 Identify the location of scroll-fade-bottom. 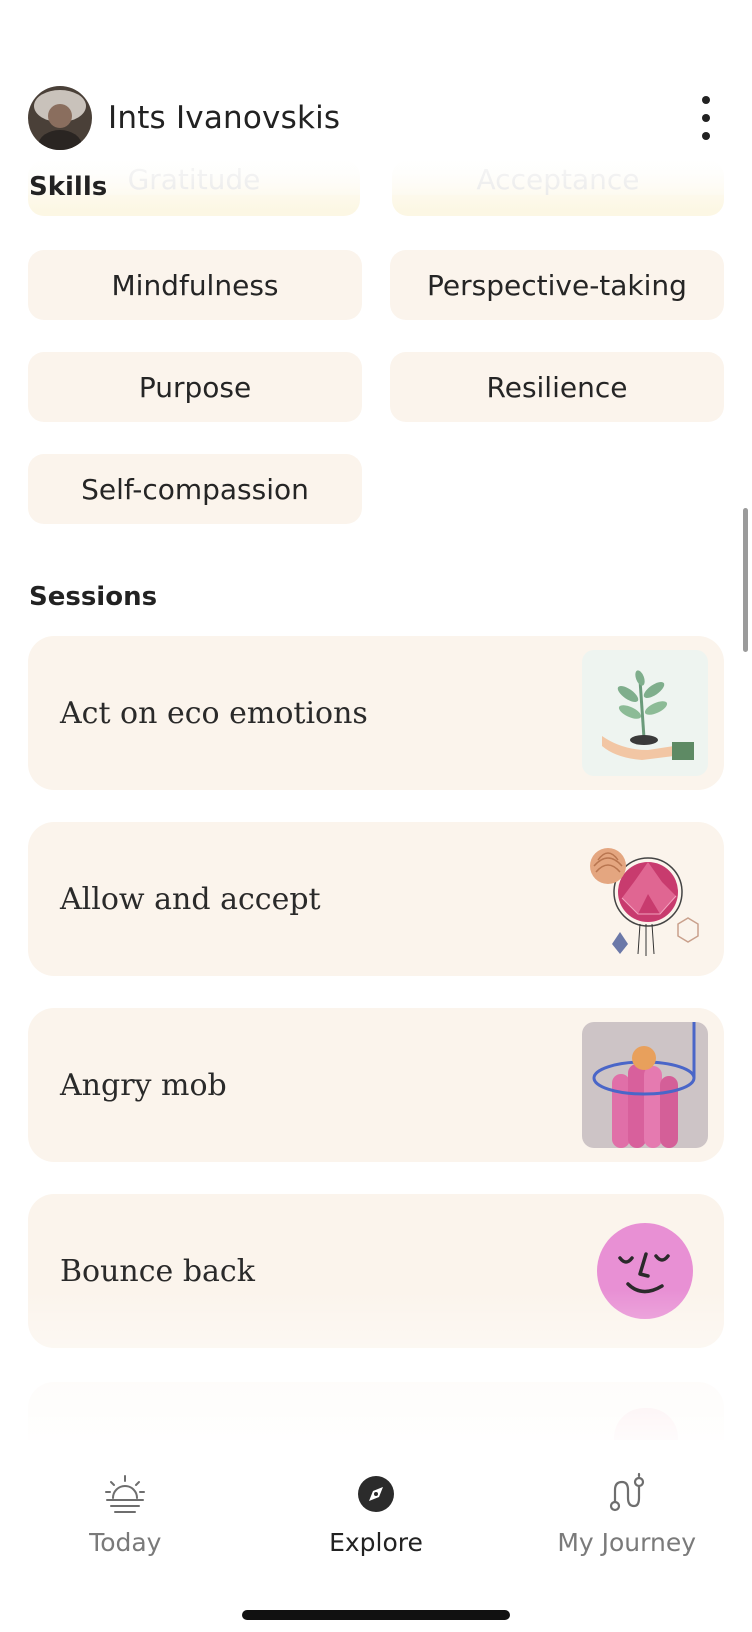
(376, 1370).